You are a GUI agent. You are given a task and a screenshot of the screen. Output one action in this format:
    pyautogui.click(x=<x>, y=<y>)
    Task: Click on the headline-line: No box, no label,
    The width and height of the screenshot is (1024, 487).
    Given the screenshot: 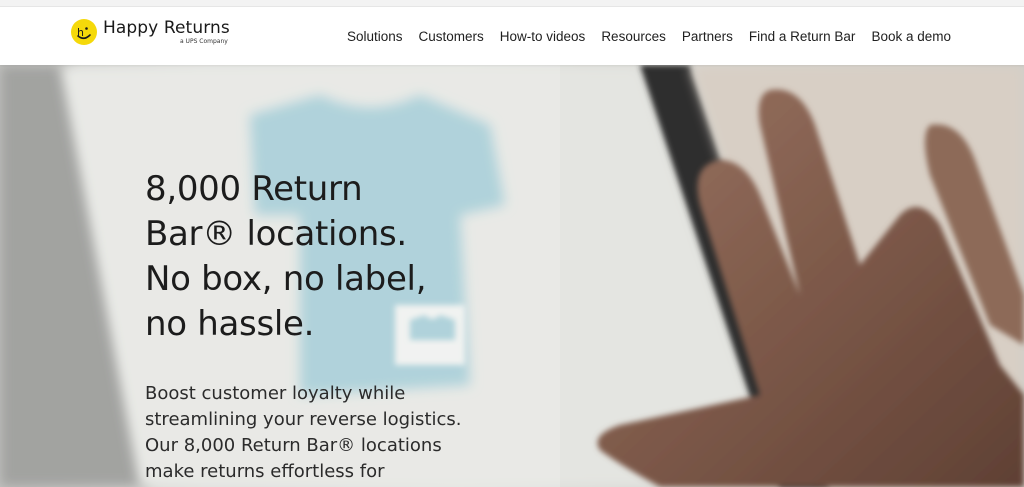 What is the action you would take?
    pyautogui.click(x=286, y=279)
    